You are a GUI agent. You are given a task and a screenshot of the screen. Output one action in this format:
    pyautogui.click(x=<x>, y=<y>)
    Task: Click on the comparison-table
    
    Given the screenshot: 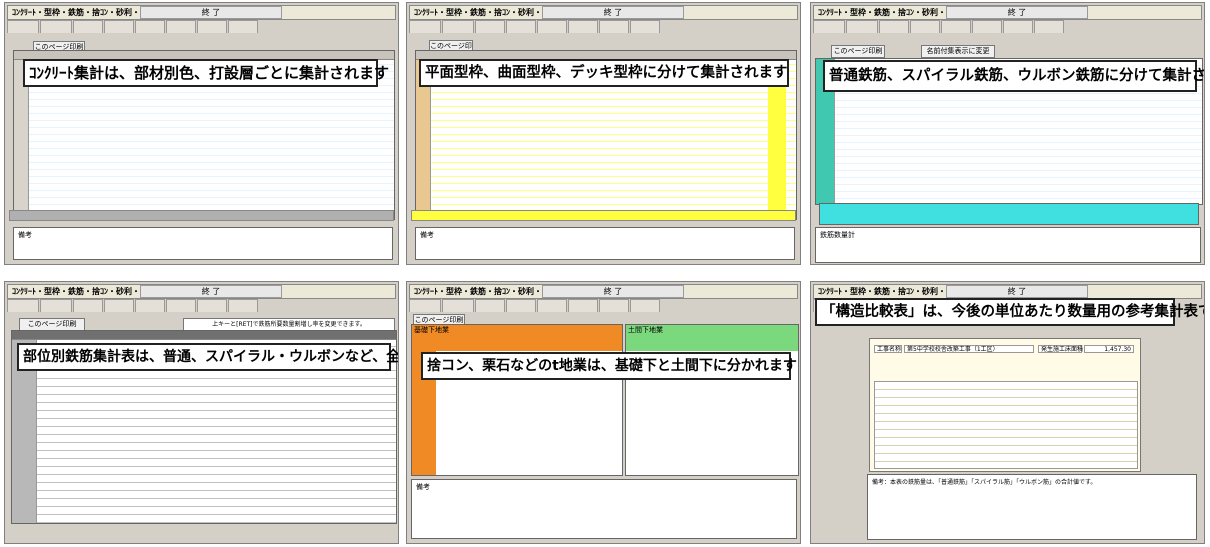 What is the action you would take?
    pyautogui.click(x=1006, y=425)
    